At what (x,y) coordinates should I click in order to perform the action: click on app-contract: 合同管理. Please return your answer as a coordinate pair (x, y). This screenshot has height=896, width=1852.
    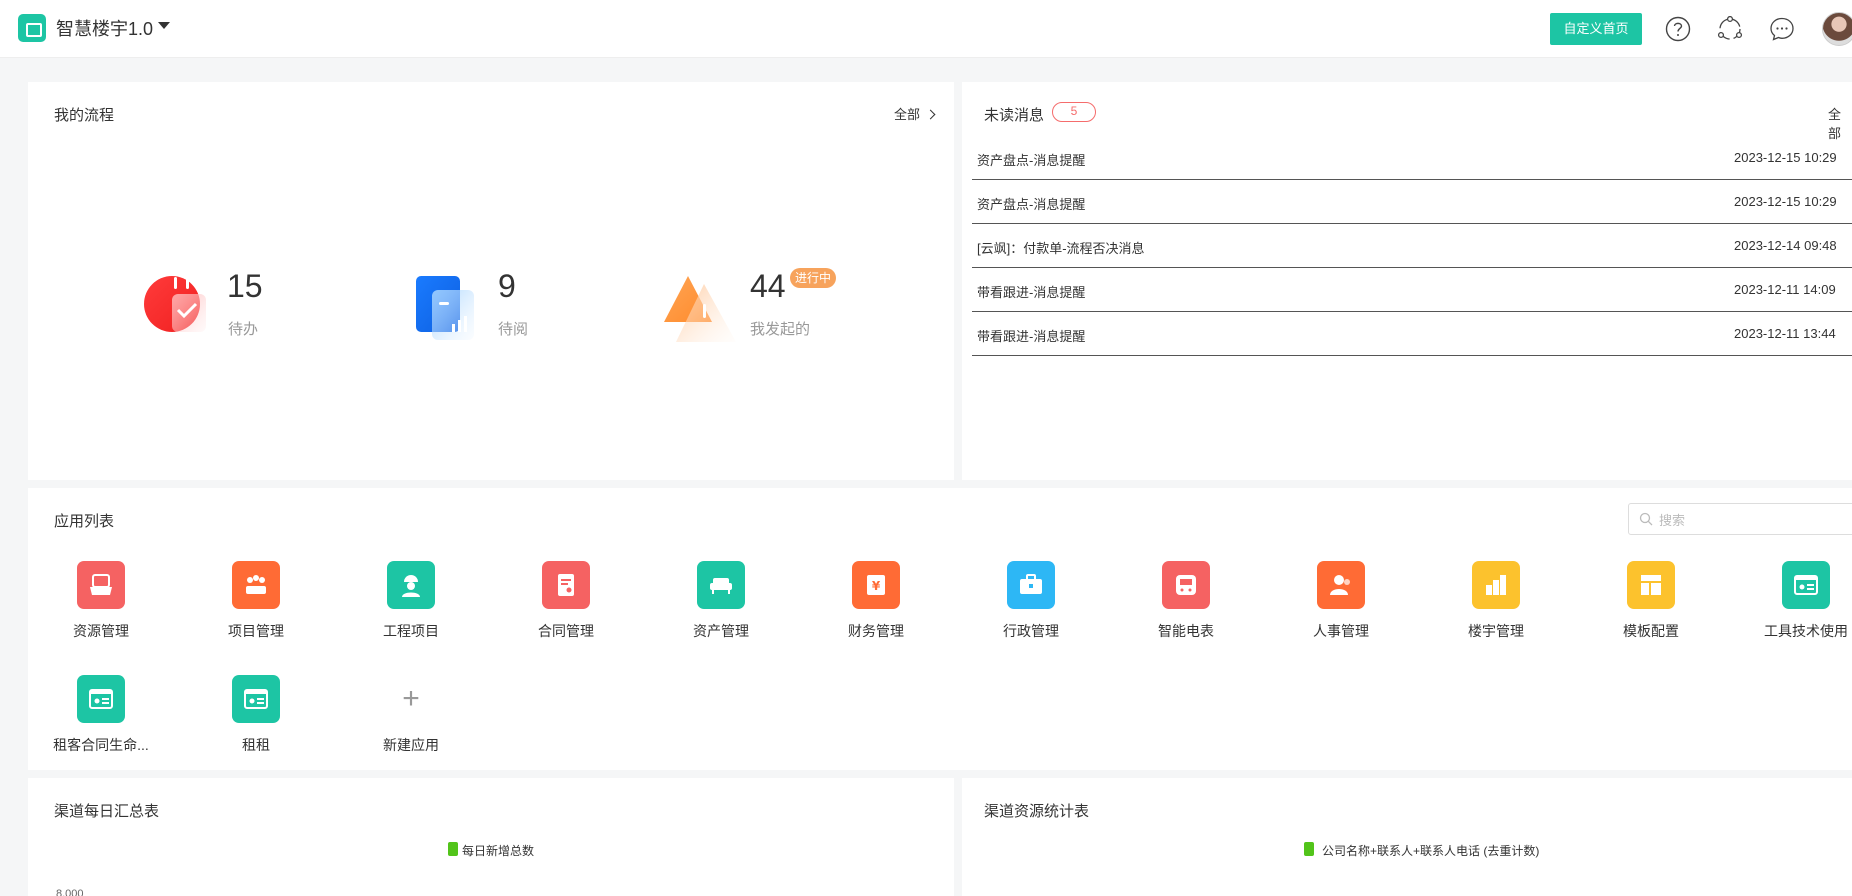
    Looking at the image, I should click on (566, 611).